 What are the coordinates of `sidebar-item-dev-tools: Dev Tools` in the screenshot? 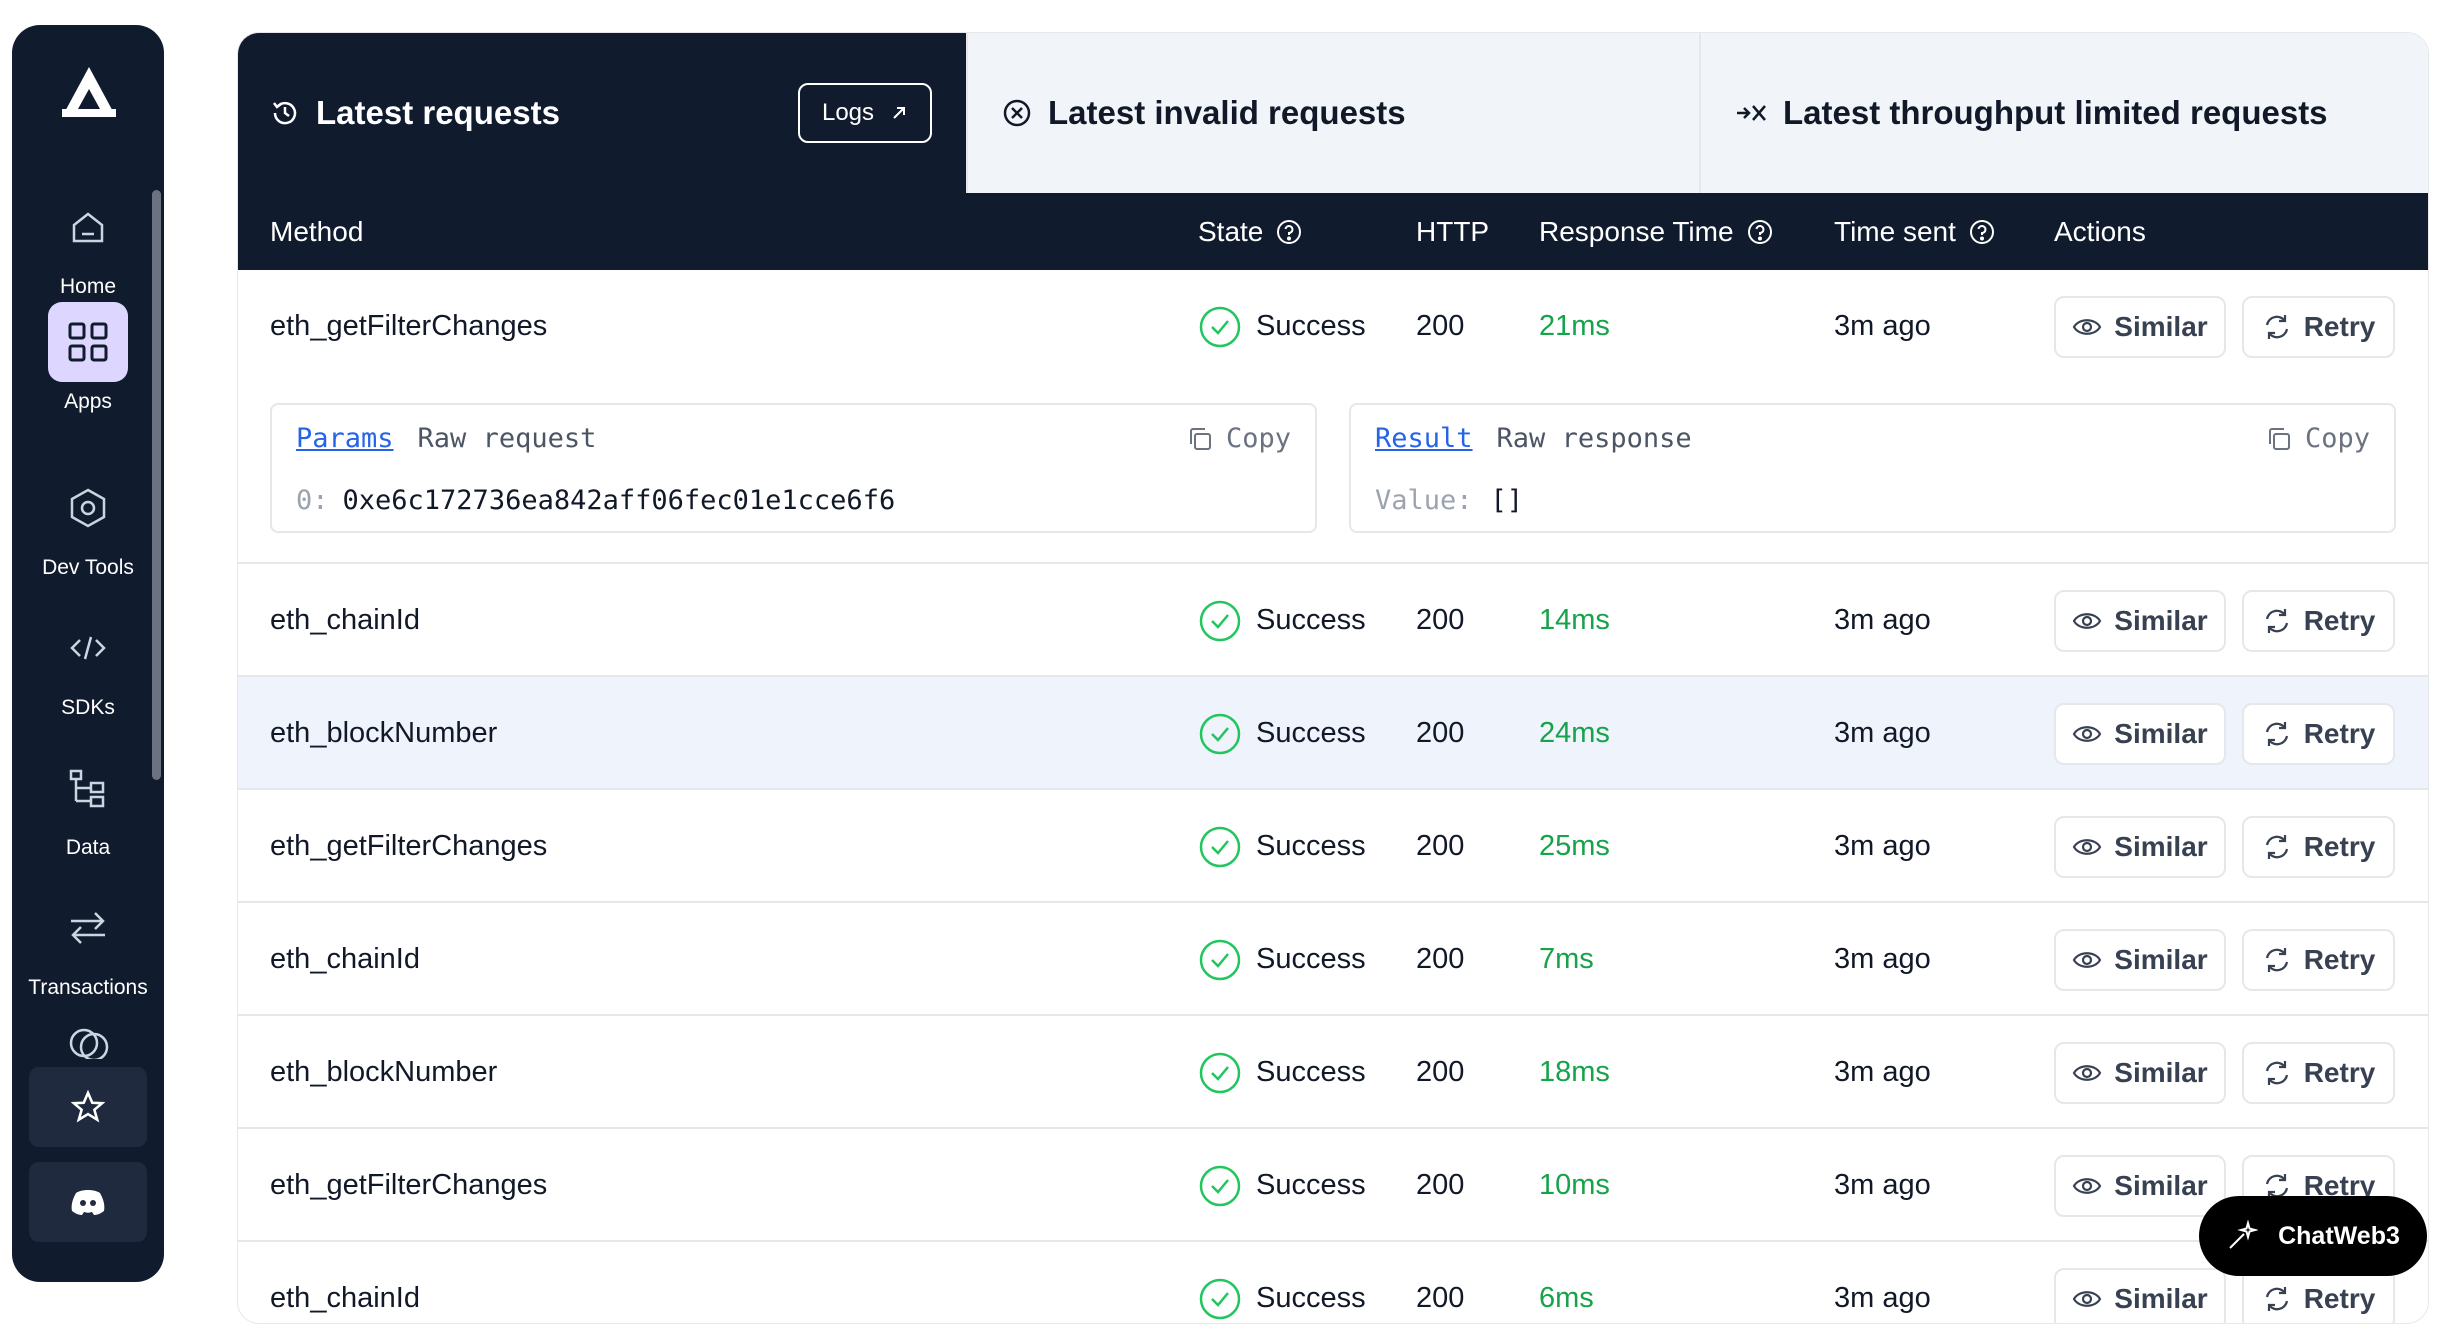 It's located at (88, 524).